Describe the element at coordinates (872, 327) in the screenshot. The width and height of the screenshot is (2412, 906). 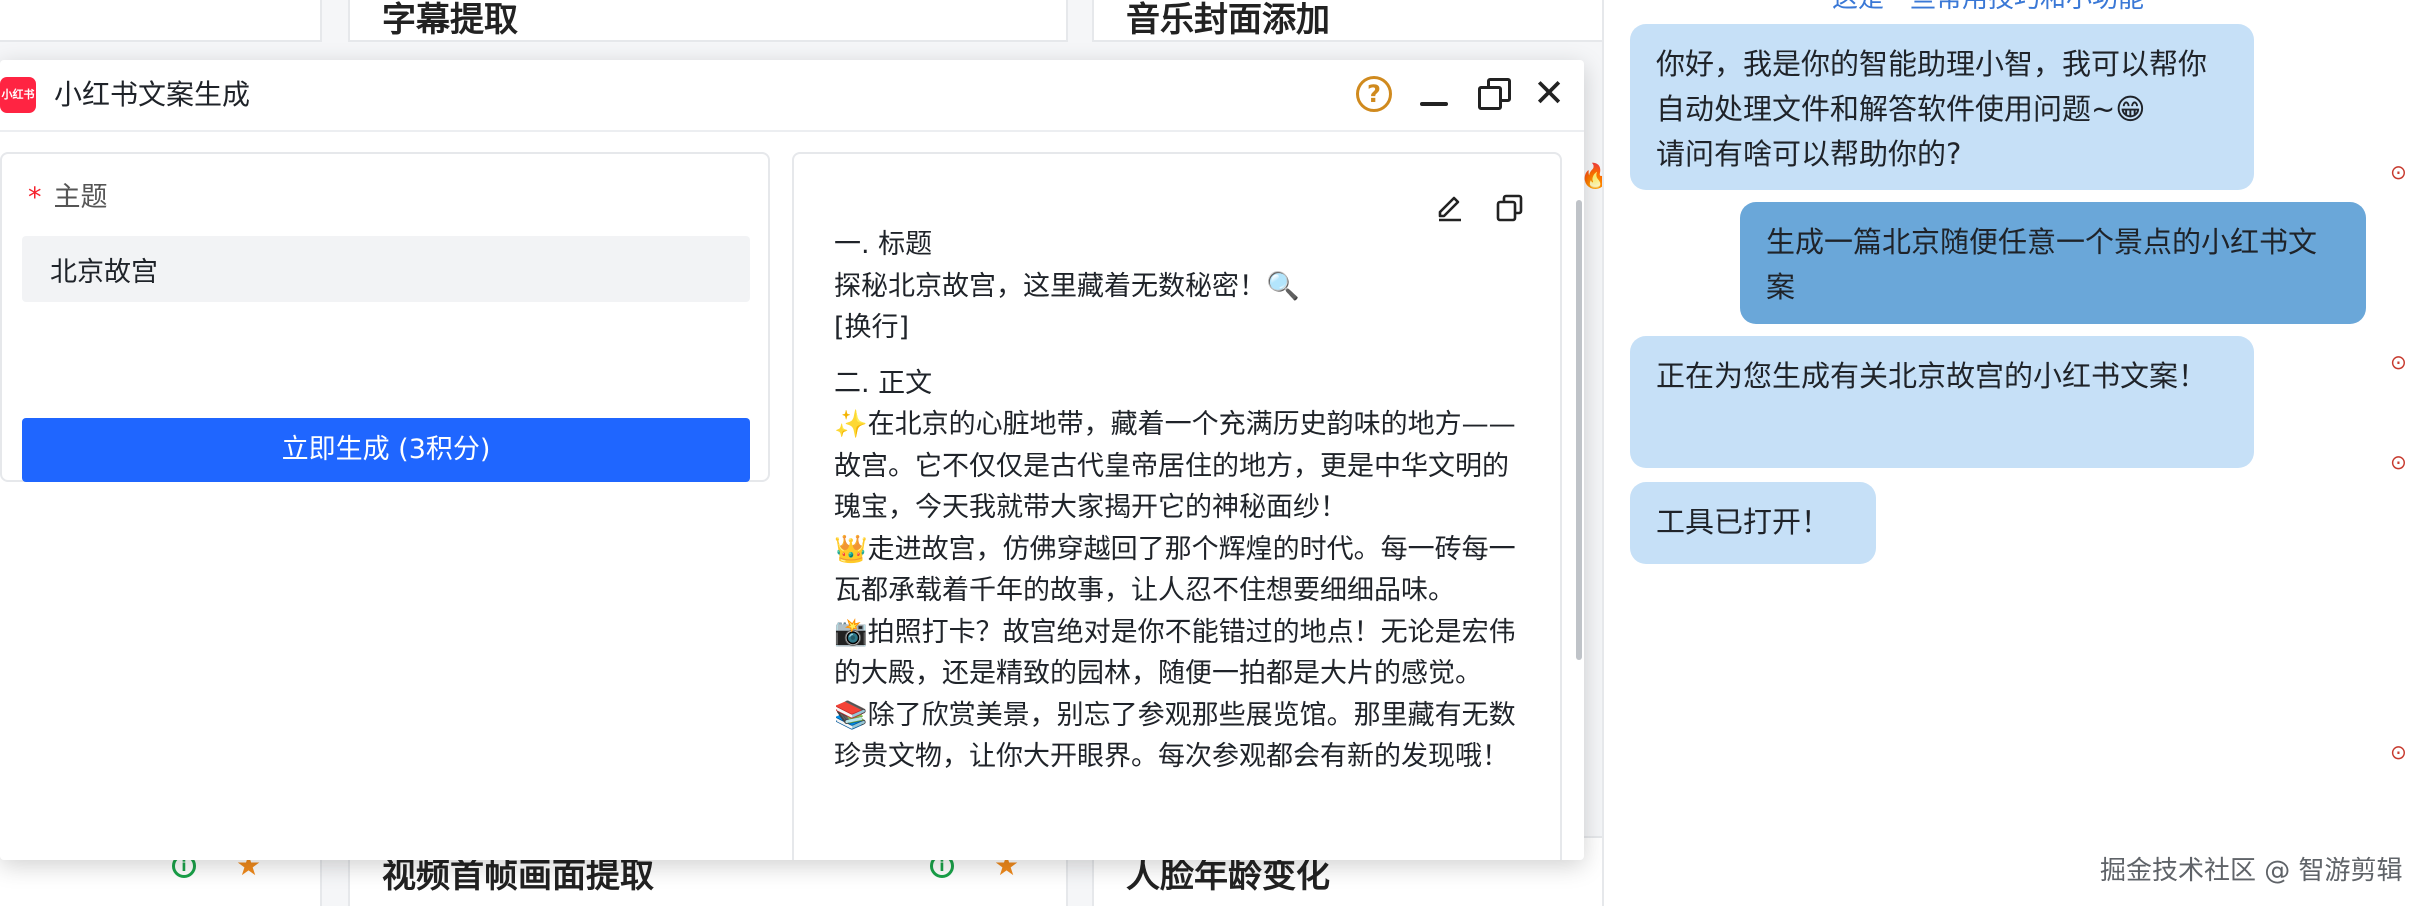
I see `result-line: [换行]` at that location.